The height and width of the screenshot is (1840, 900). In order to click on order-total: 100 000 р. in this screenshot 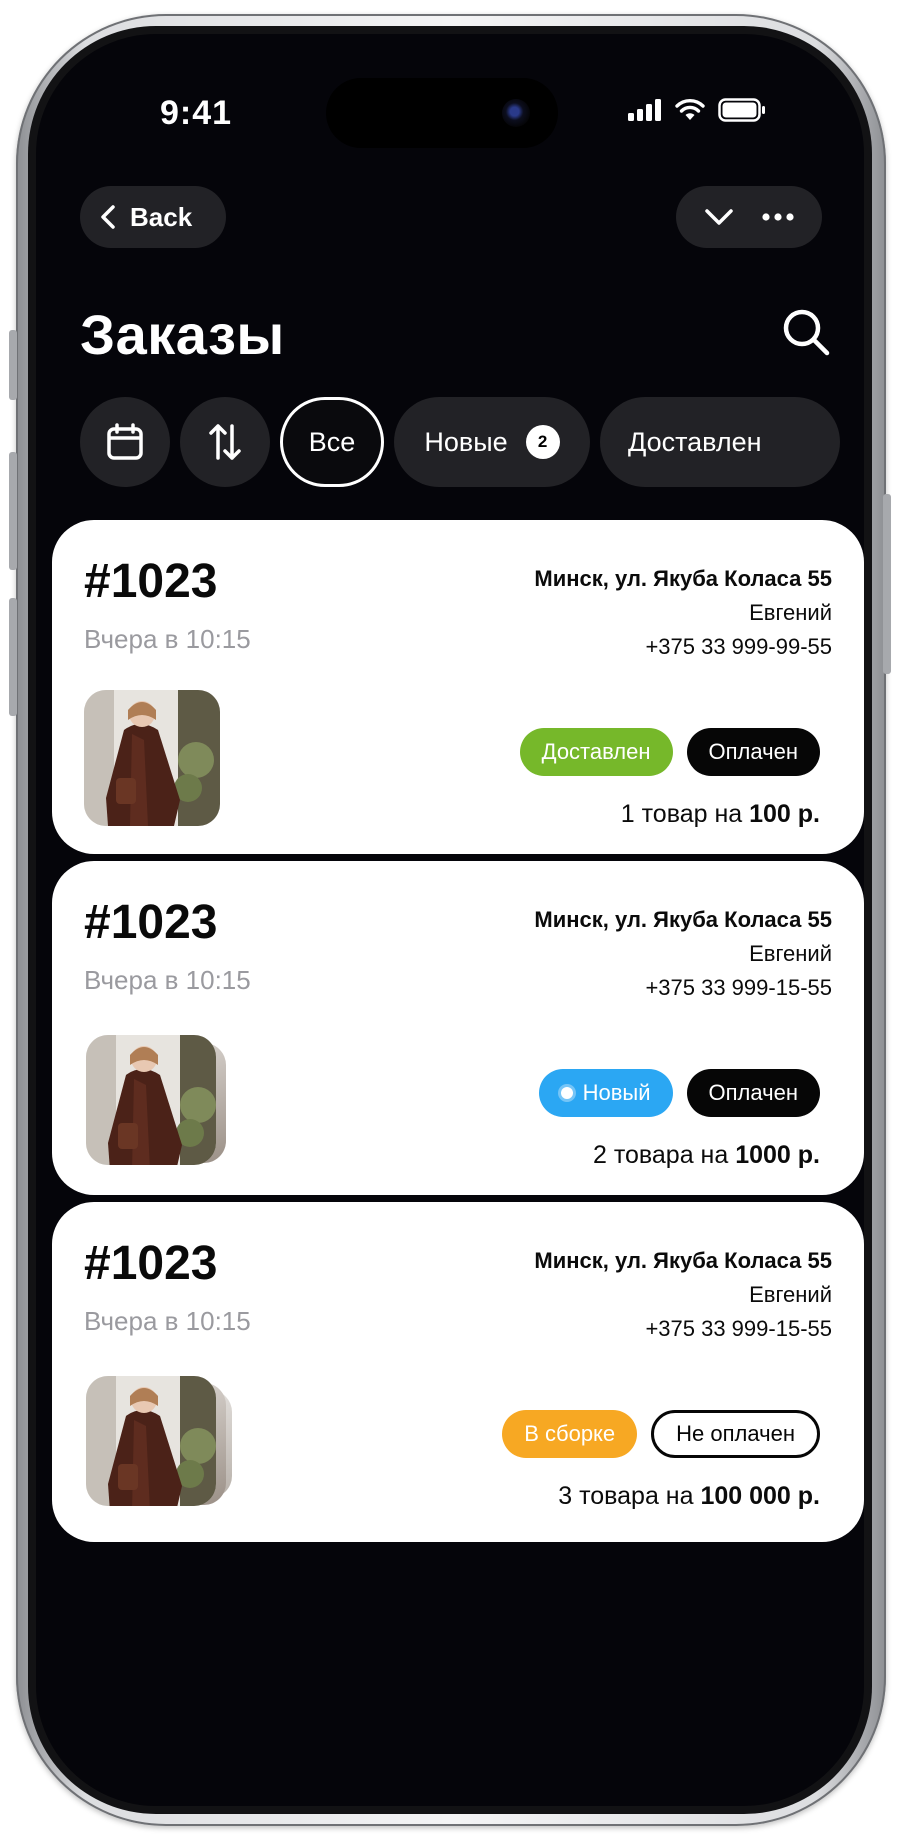, I will do `click(760, 1496)`.